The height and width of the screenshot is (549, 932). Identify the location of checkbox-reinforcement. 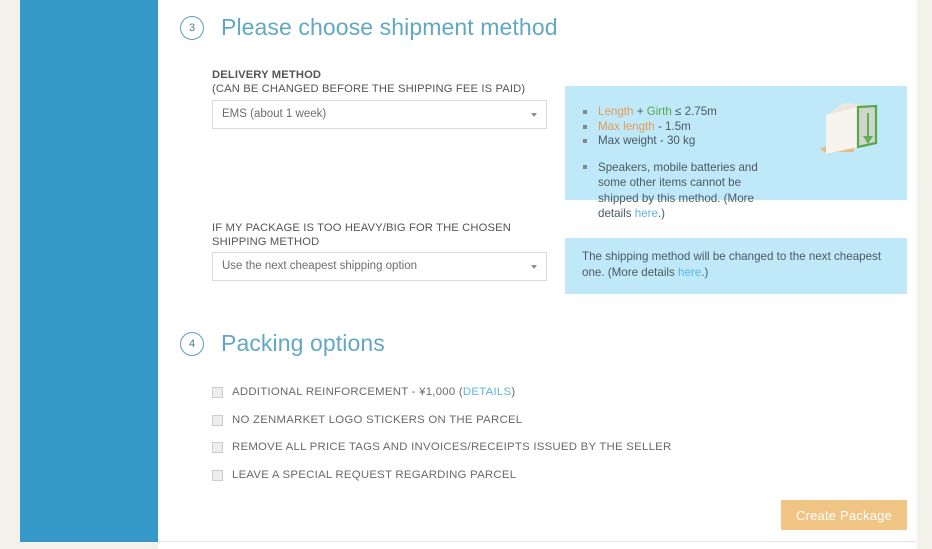
(217, 392).